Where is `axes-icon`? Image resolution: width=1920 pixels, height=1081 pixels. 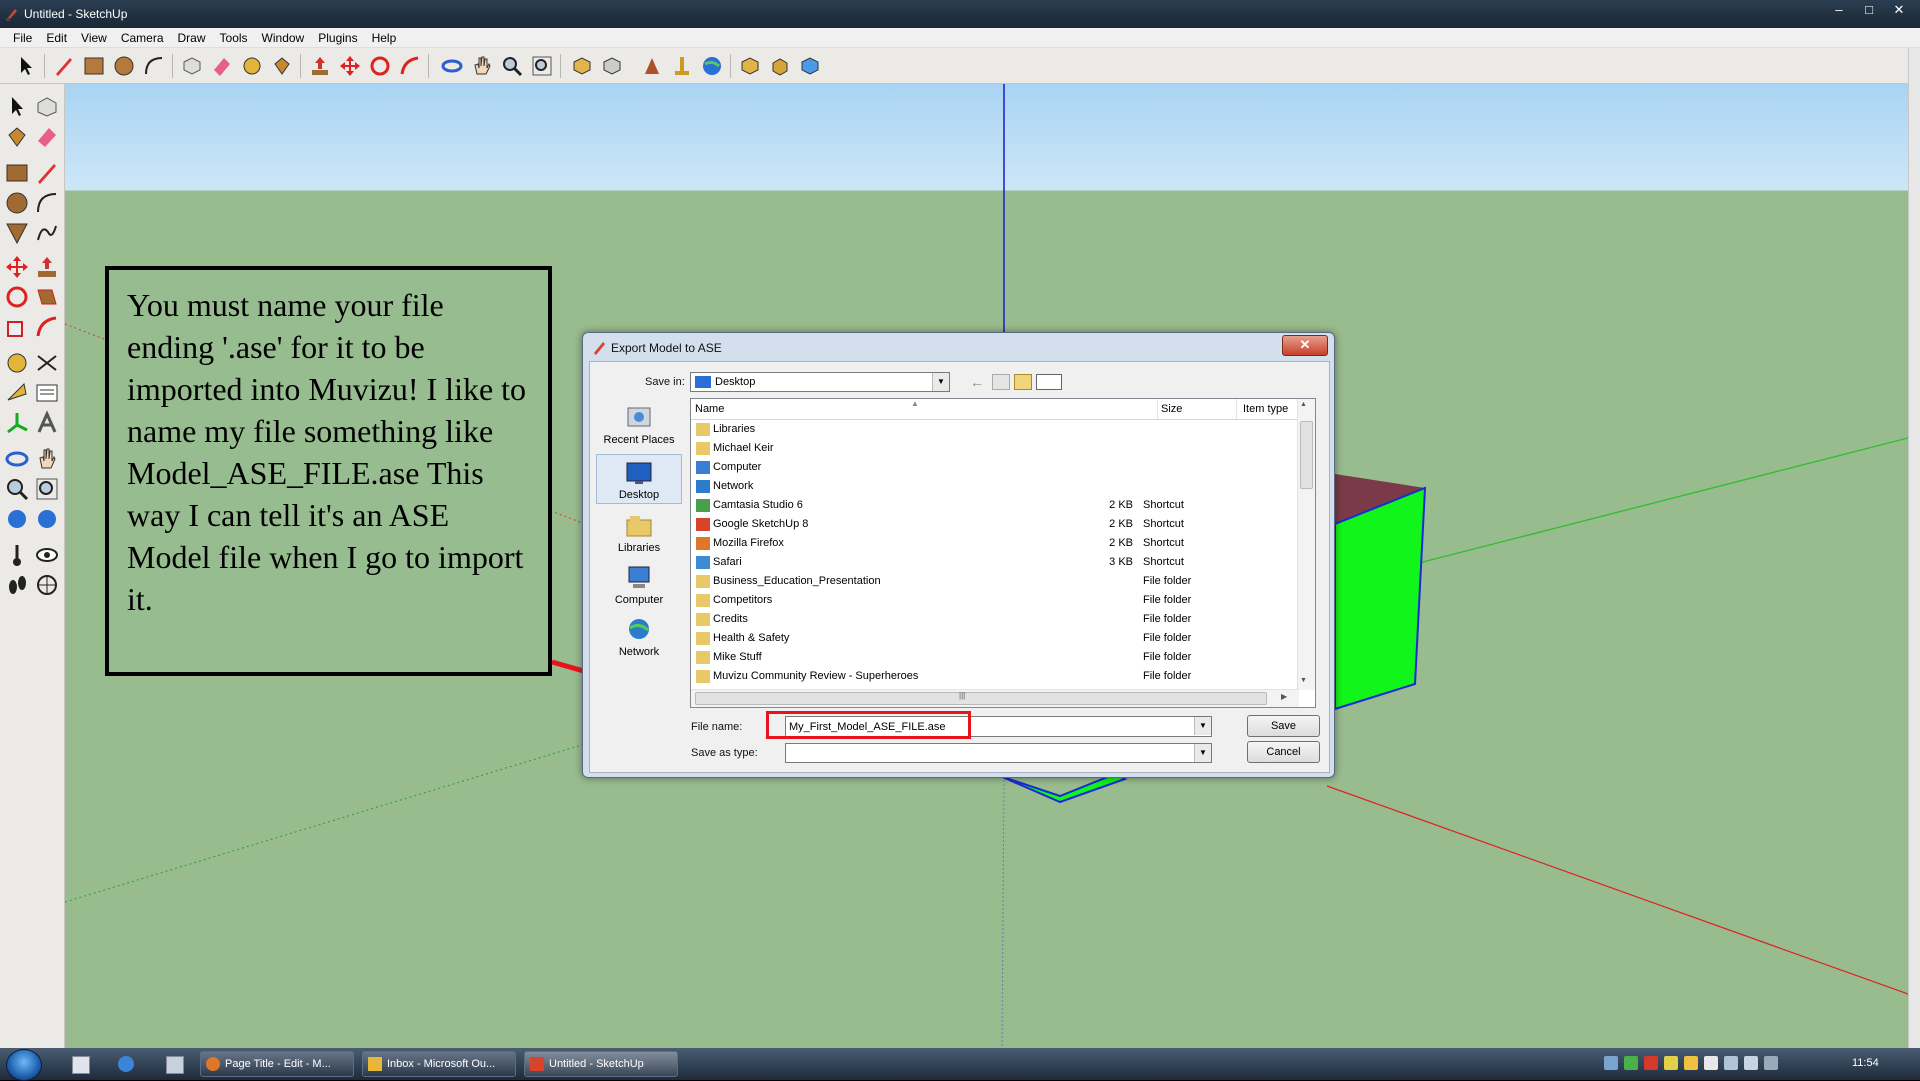
axes-icon is located at coordinates (17, 423).